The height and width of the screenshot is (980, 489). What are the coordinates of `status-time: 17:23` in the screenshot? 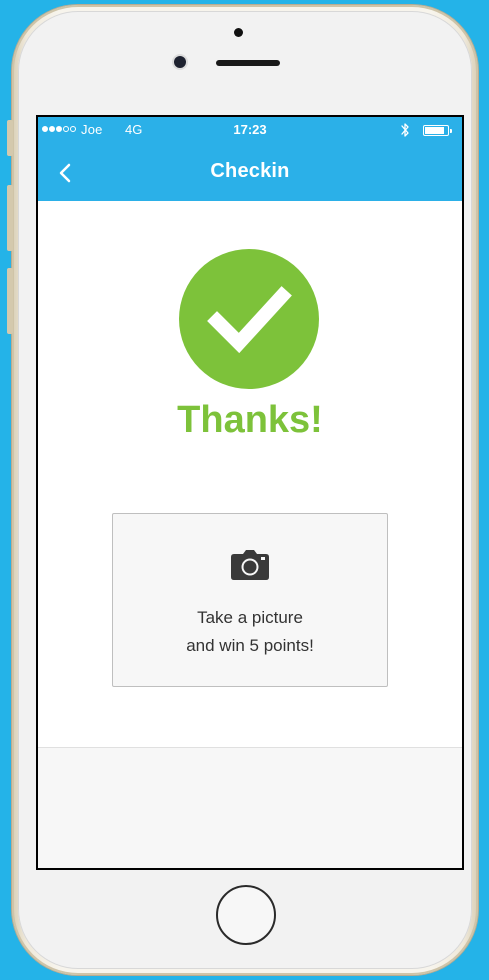 It's located at (250, 129).